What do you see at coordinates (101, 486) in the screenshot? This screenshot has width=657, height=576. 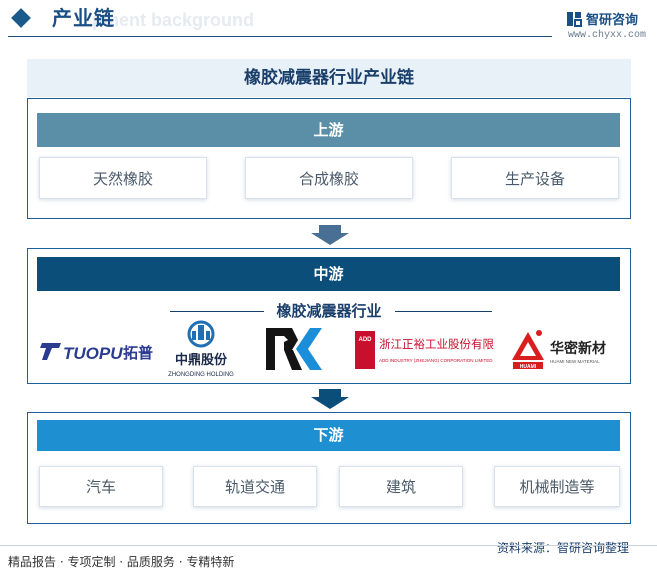 I see `downstream-item: 汽车` at bounding box center [101, 486].